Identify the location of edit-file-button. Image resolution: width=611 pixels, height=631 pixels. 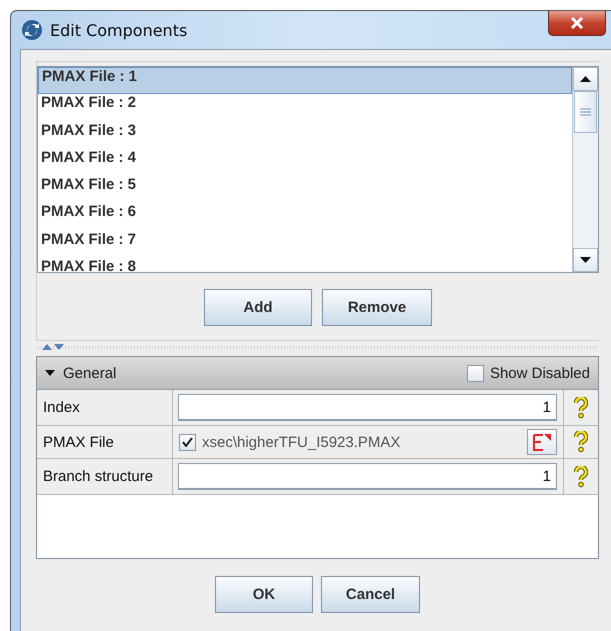
(542, 442).